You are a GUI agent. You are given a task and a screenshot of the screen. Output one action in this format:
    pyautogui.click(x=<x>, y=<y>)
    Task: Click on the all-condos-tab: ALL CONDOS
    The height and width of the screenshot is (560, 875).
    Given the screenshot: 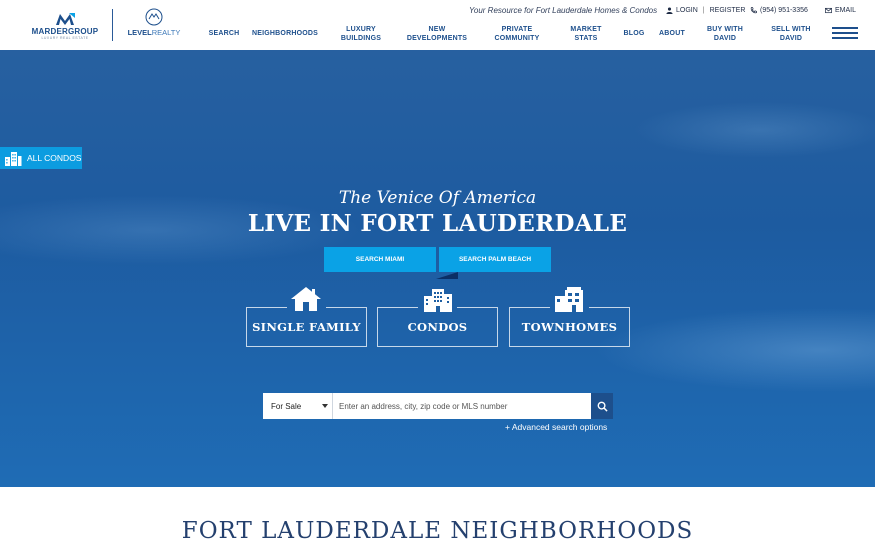 What is the action you would take?
    pyautogui.click(x=41, y=158)
    